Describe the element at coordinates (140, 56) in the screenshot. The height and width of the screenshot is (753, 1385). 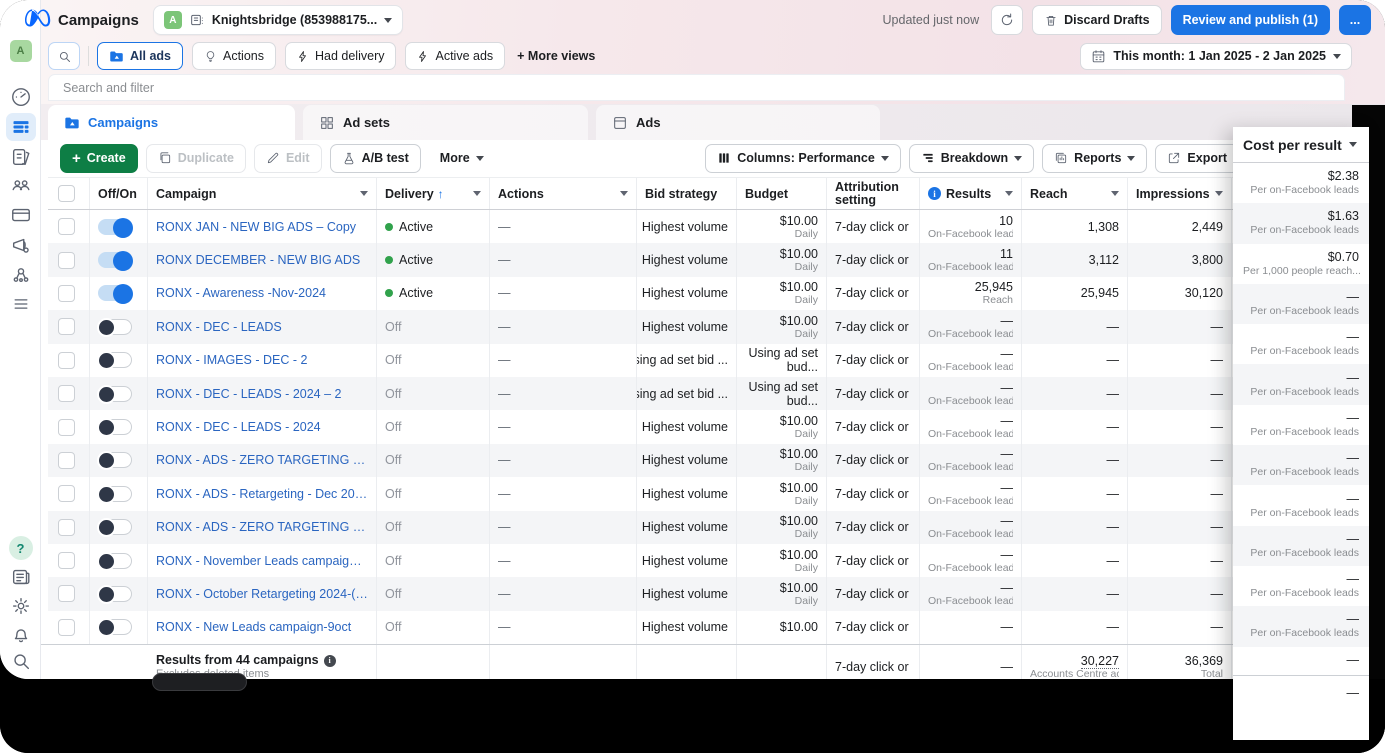
I see `filter-all-ads: All ads` at that location.